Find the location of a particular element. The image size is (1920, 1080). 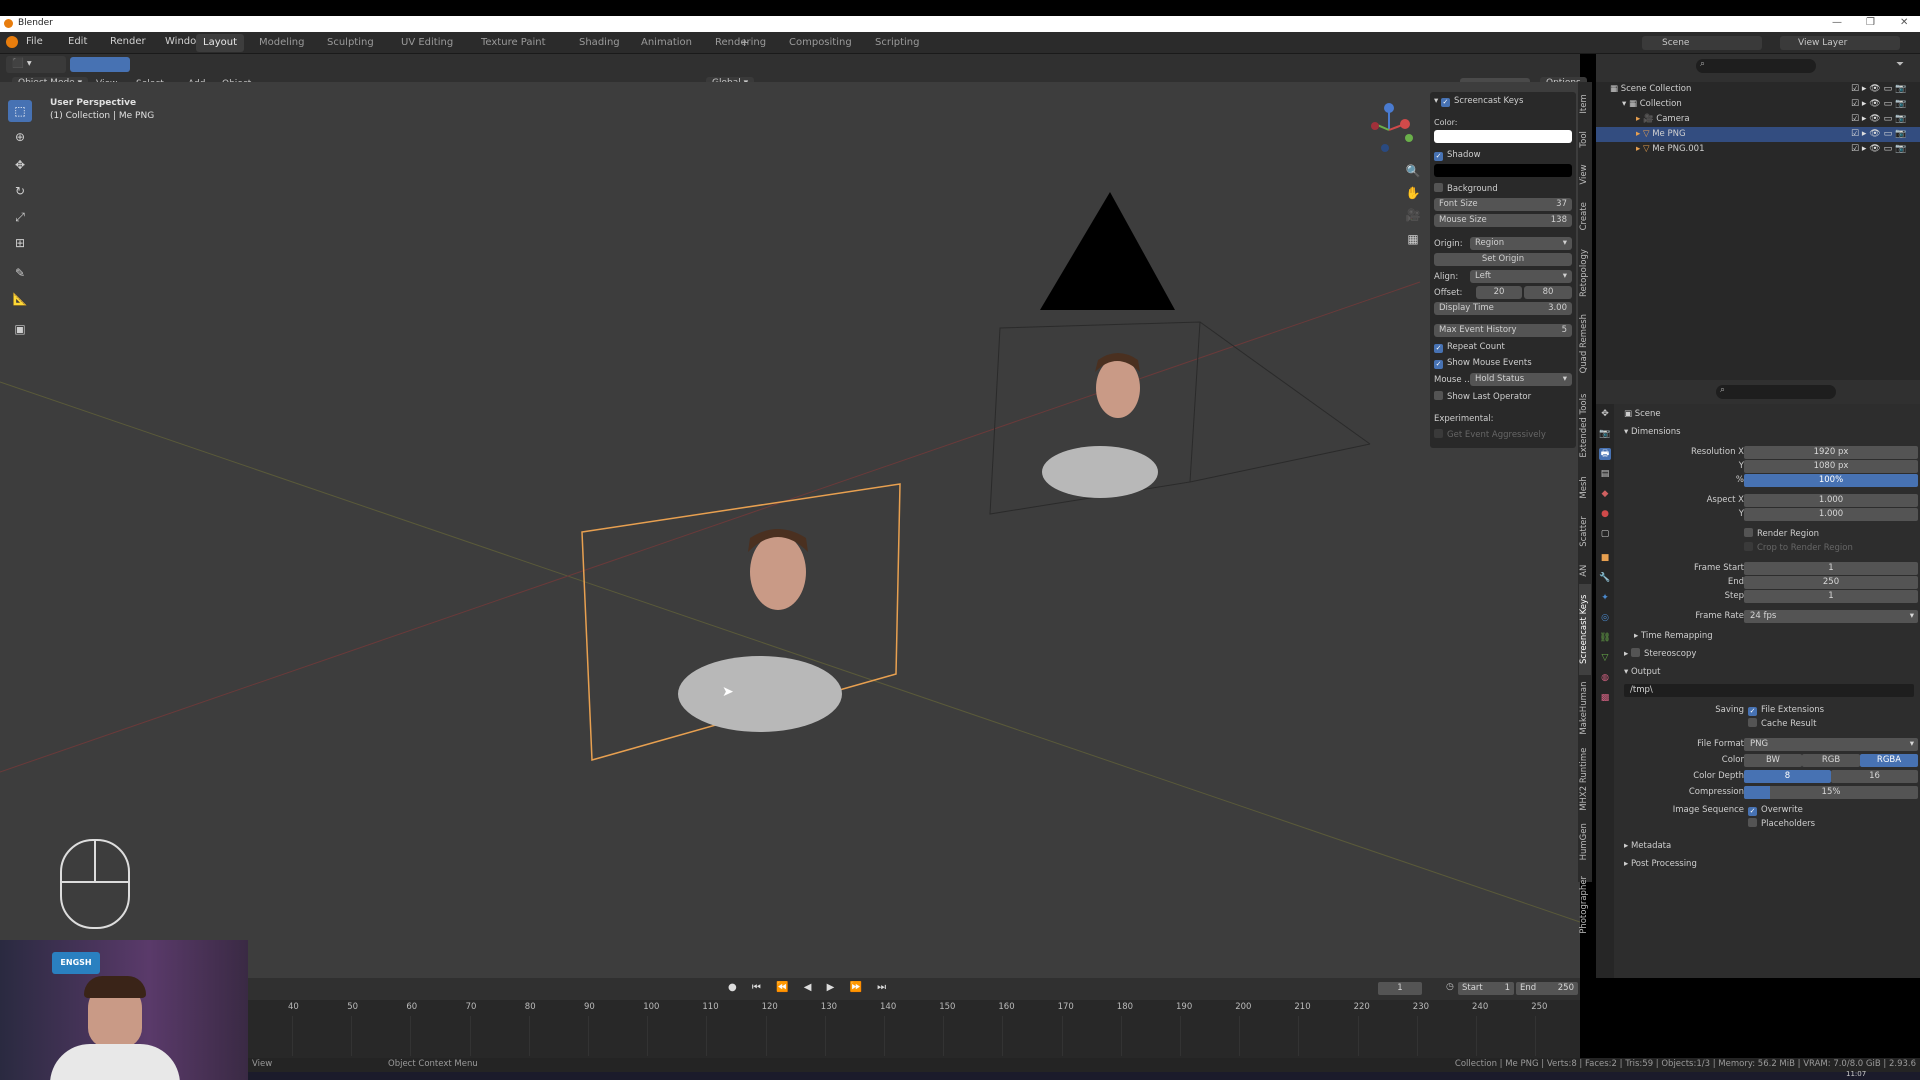

current-frame-field: 1 is located at coordinates (1400, 988).